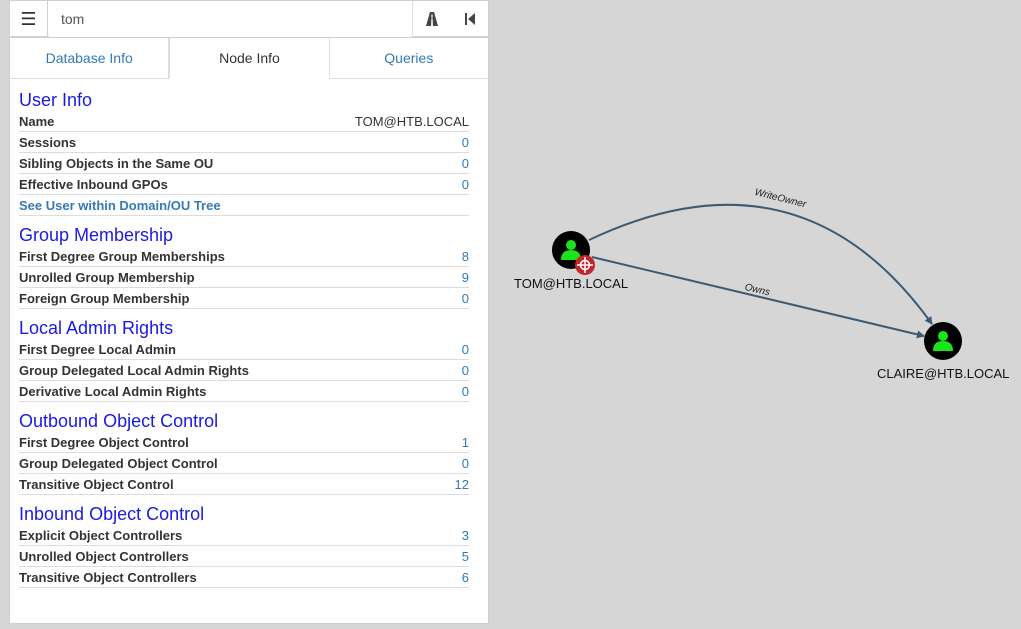 Image resolution: width=1021 pixels, height=629 pixels. What do you see at coordinates (29, 19) in the screenshot?
I see `menu-icon: ☰` at bounding box center [29, 19].